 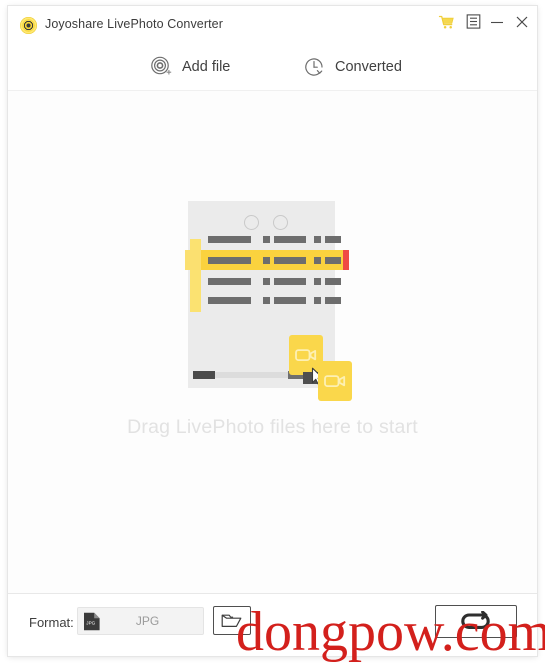 I want to click on clock-history-icon, so click(x=314, y=67).